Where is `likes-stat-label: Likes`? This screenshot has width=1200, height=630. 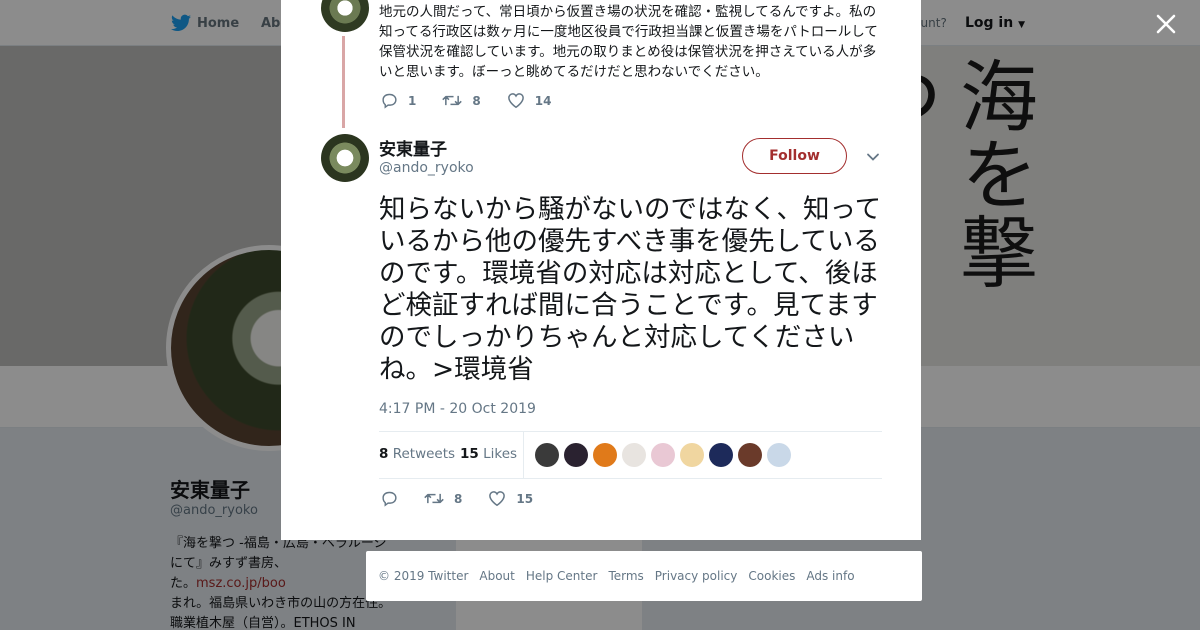
likes-stat-label: Likes is located at coordinates (500, 454).